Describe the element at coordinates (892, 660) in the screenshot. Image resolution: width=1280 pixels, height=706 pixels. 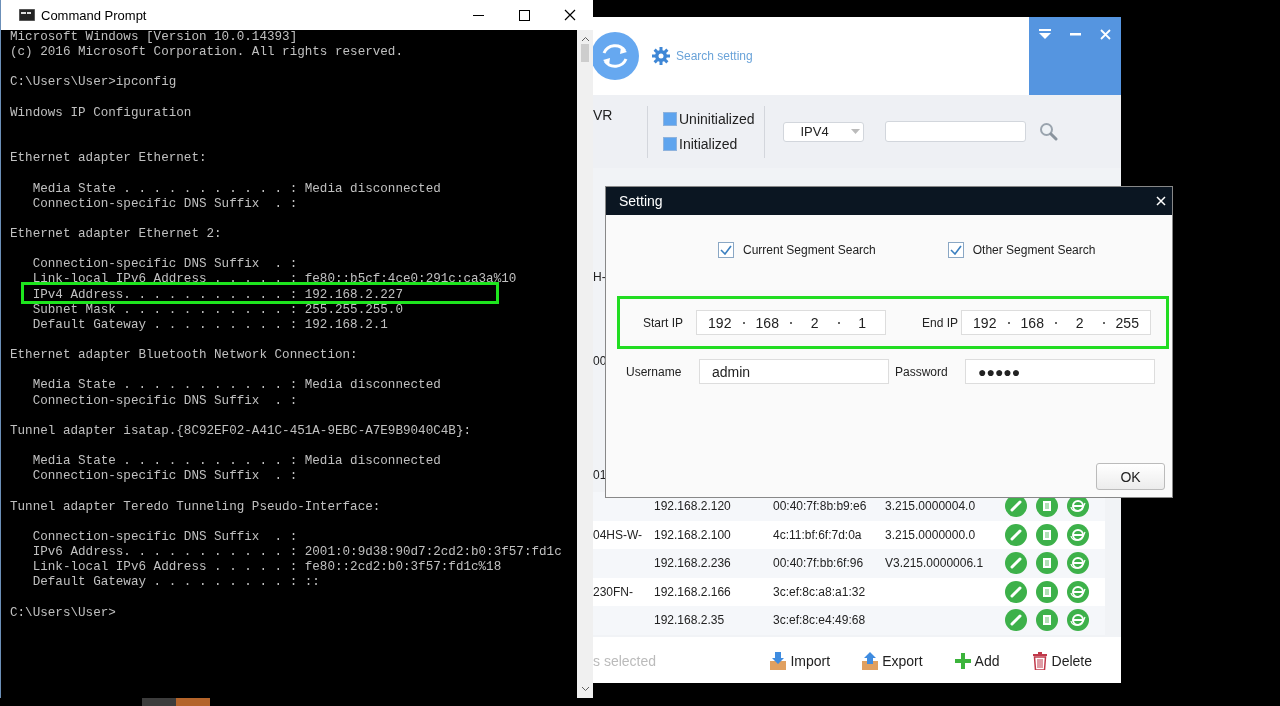
I see `export-button: Export` at that location.